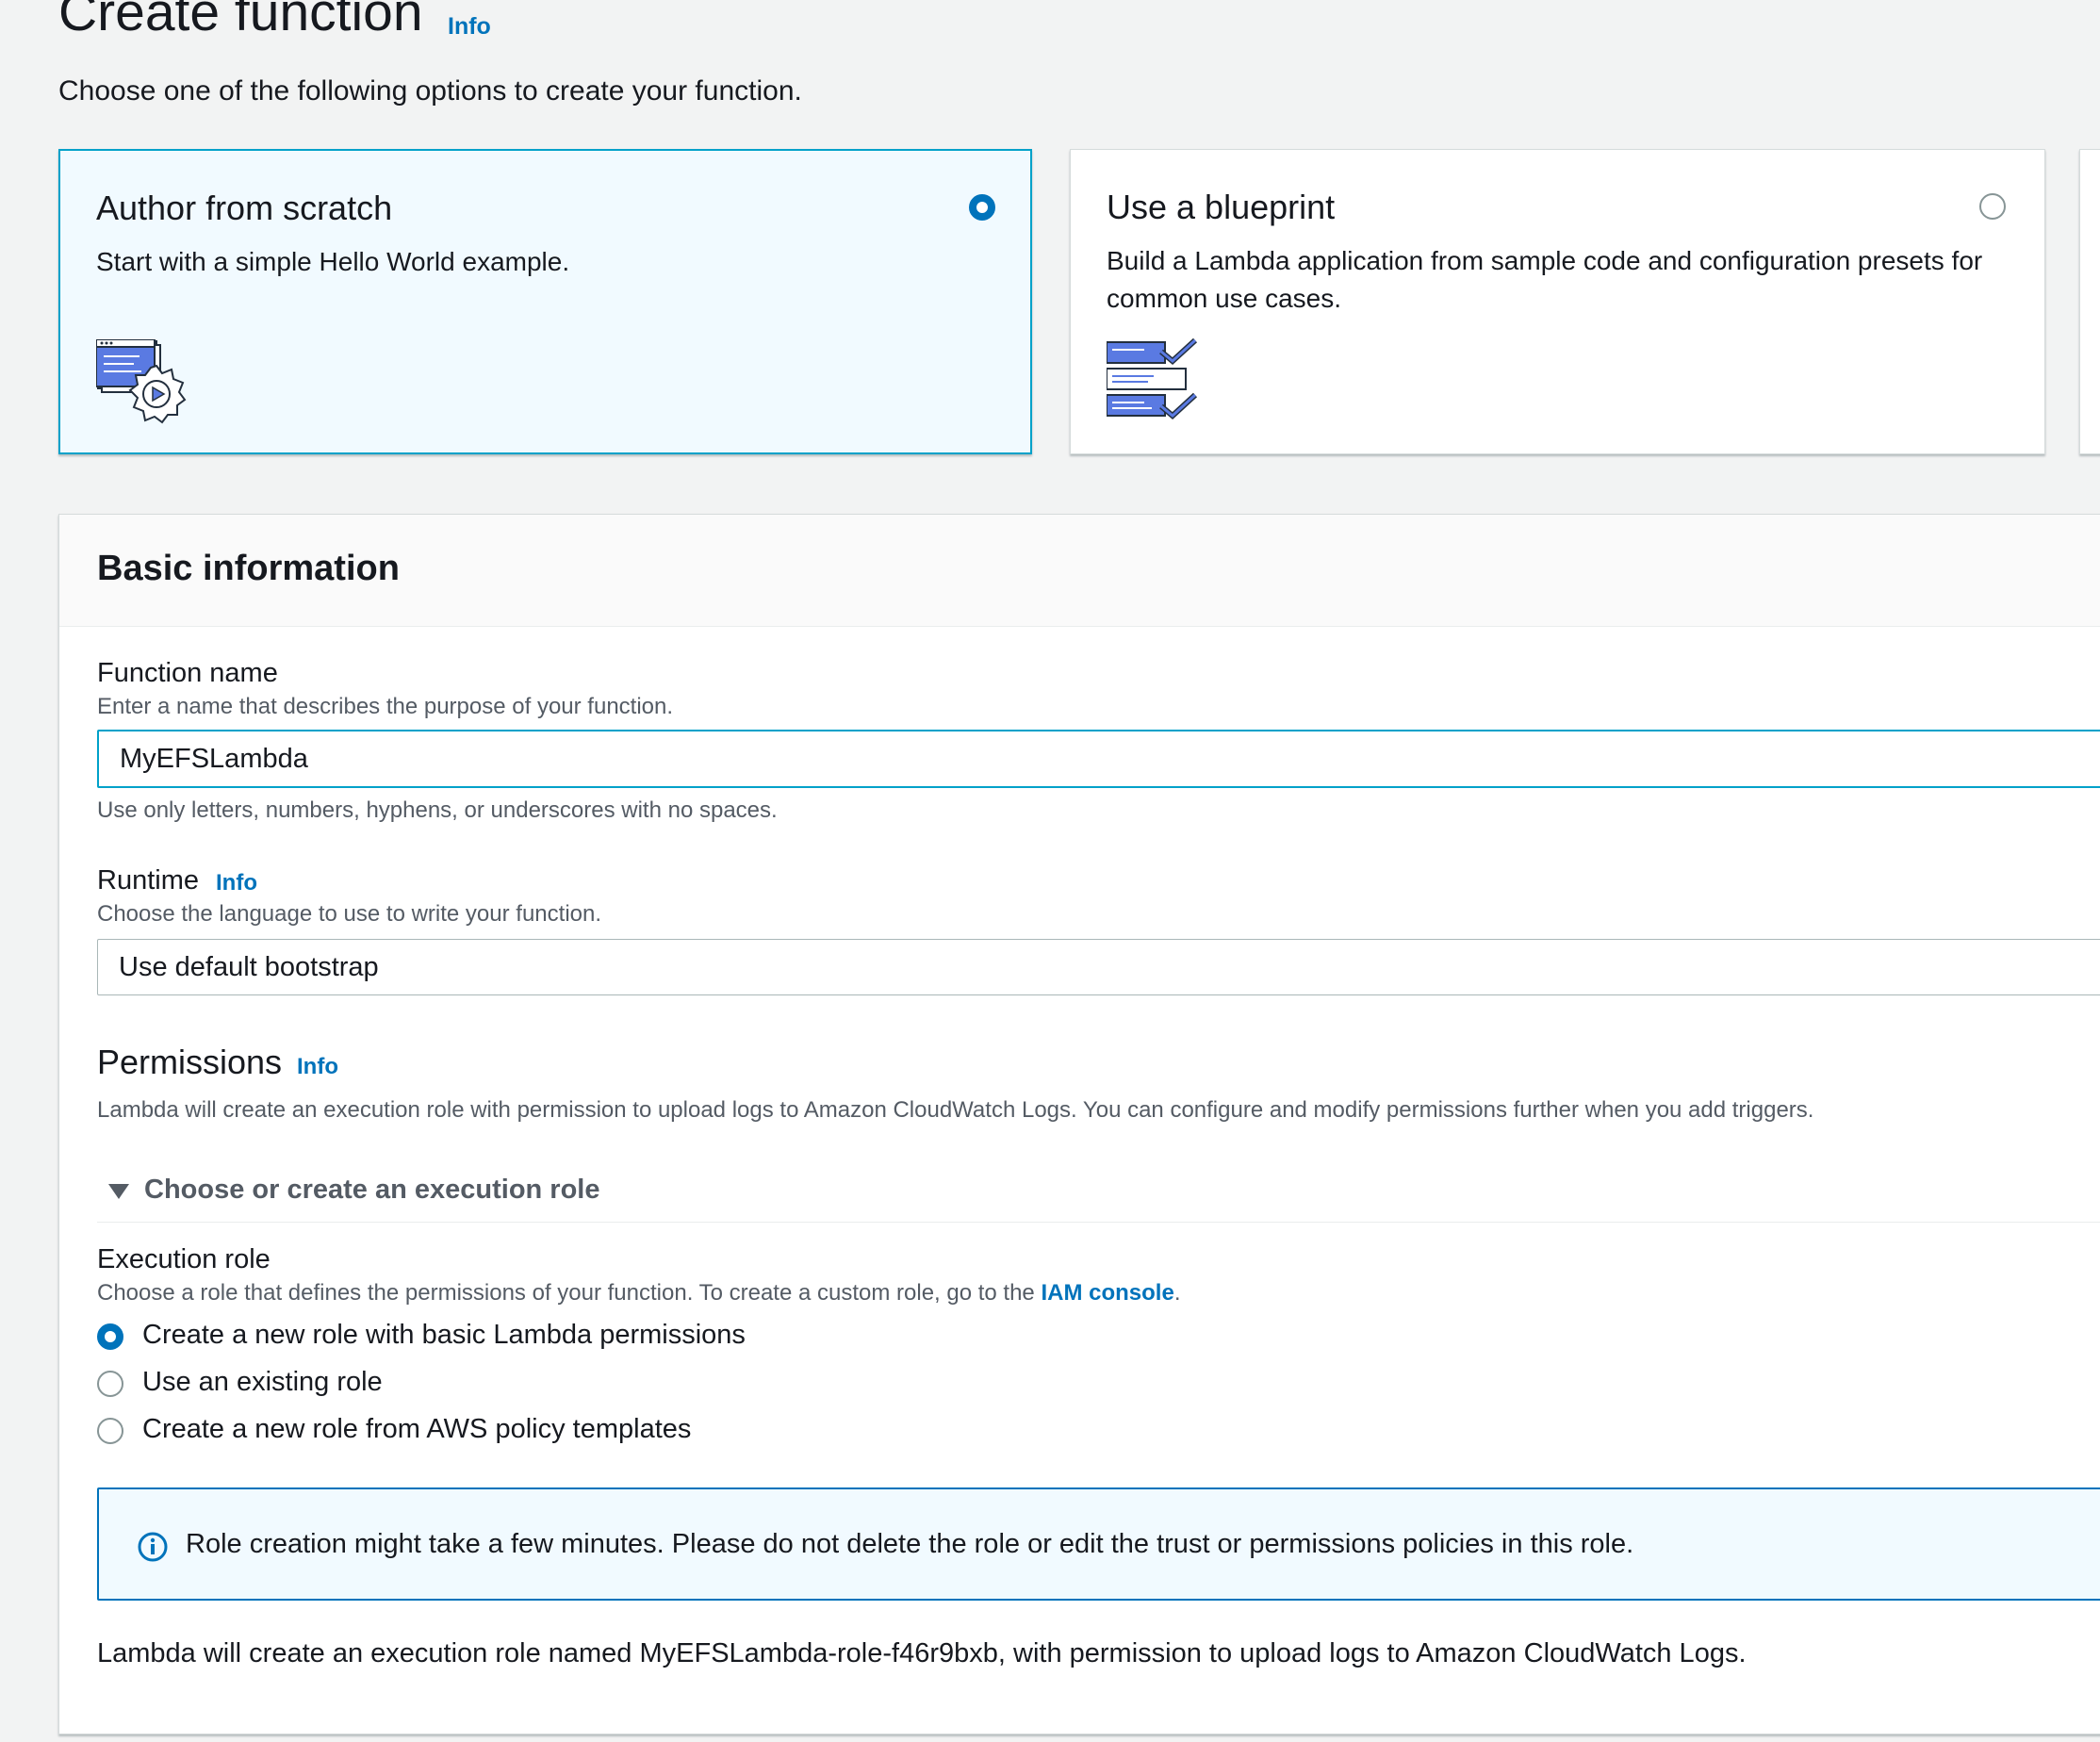 The image size is (2100, 1742). Describe the element at coordinates (190, 1062) in the screenshot. I see `permissions-title: Permissions` at that location.